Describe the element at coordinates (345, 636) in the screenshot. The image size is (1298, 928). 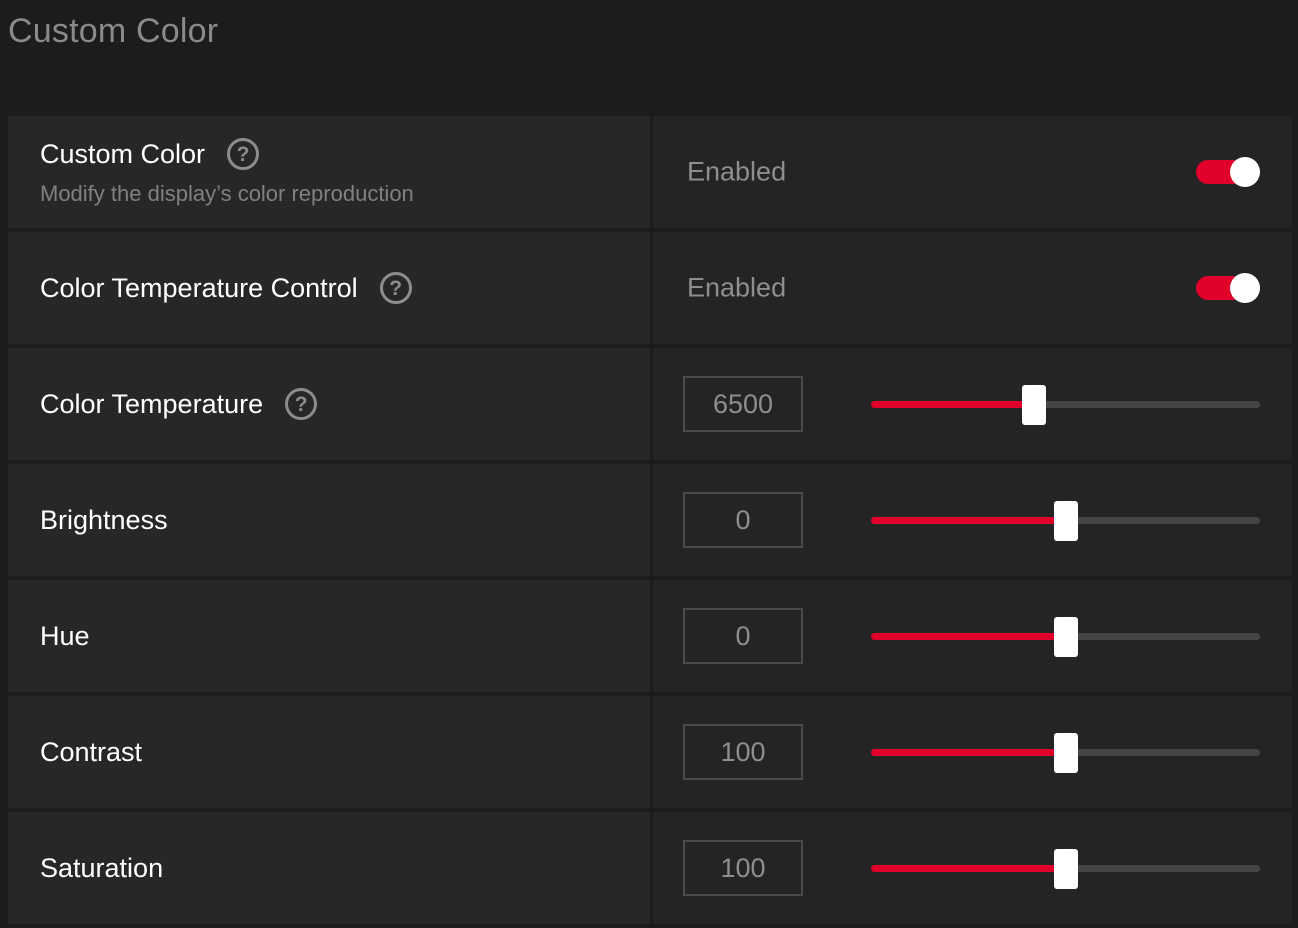
I see `label-line: Hue` at that location.